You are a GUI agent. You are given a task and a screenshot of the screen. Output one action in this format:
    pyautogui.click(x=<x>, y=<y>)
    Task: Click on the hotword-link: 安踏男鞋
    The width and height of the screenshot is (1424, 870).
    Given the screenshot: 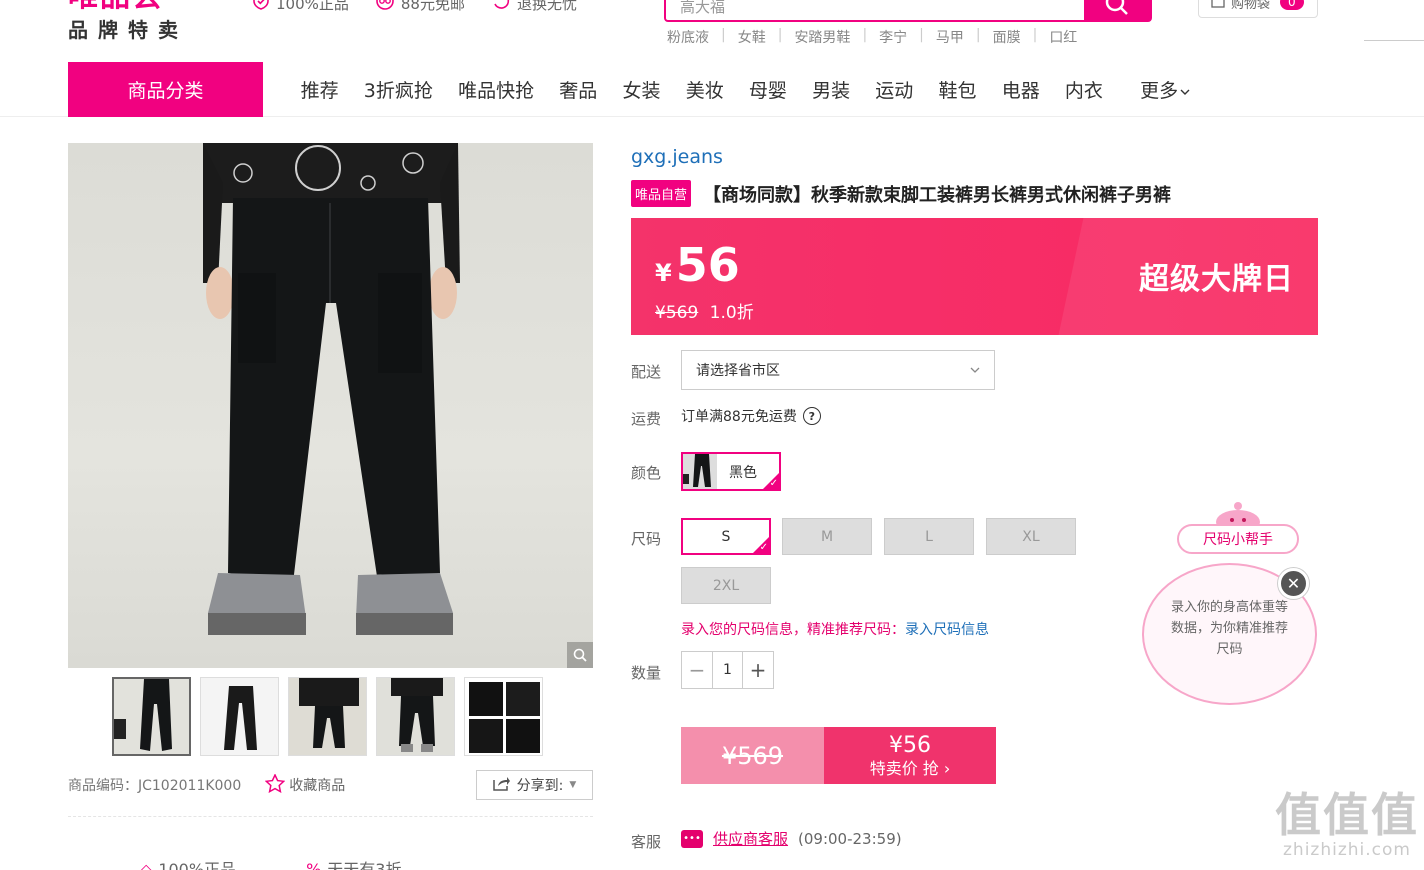 What is the action you would take?
    pyautogui.click(x=822, y=37)
    